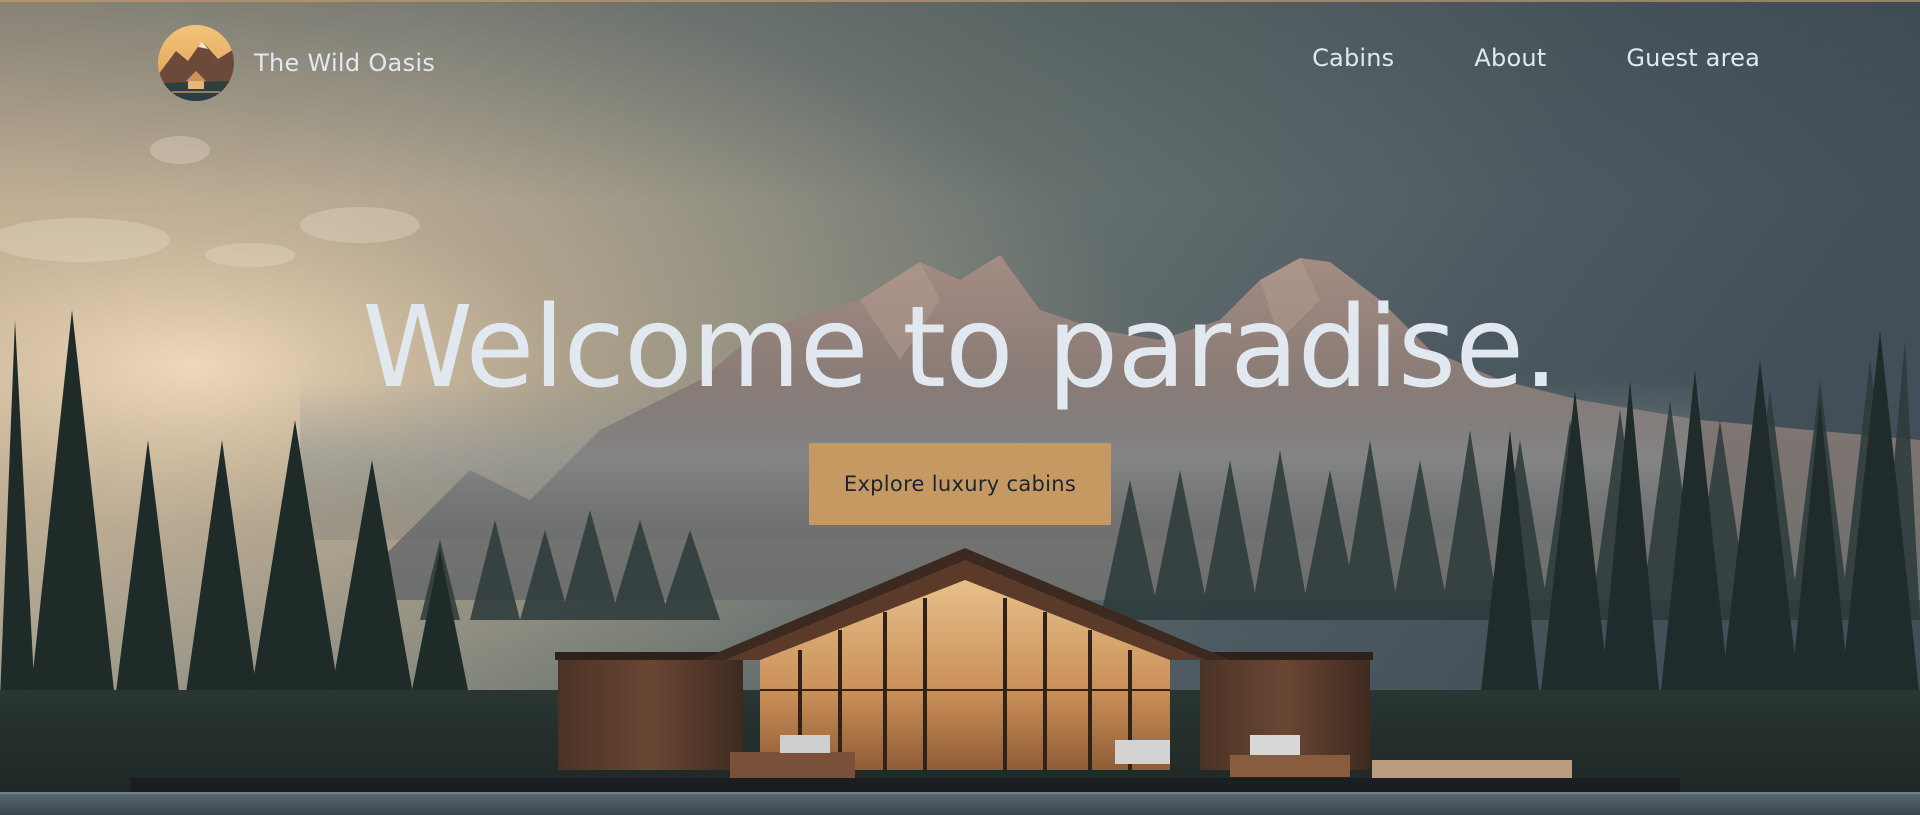 The height and width of the screenshot is (815, 1920). I want to click on nav-link-guest-area: Guest area, so click(1693, 58).